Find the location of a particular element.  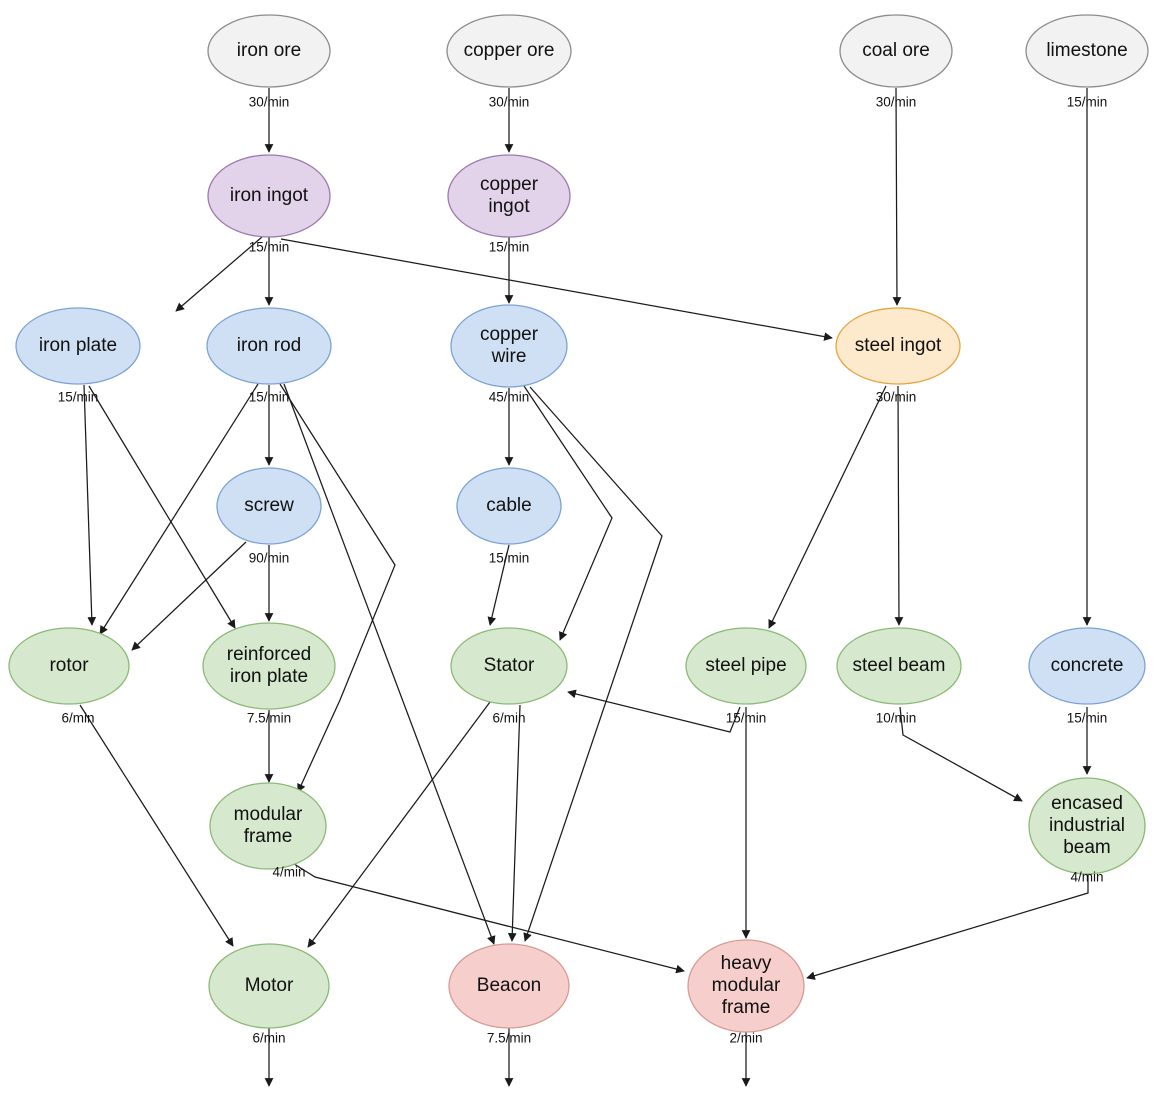

node-label-rotor: rotor is located at coordinates (69, 665).